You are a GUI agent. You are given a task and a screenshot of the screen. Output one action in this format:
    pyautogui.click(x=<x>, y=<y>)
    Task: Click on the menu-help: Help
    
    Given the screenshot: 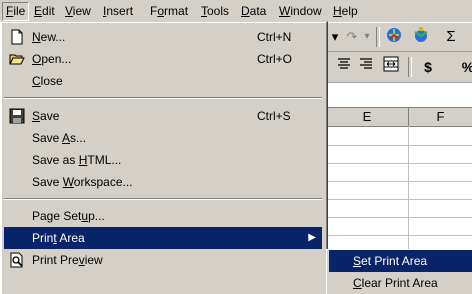 What is the action you would take?
    pyautogui.click(x=345, y=11)
    